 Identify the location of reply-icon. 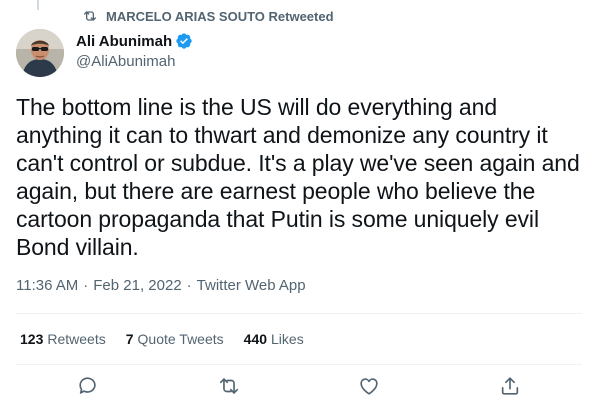
(88, 388).